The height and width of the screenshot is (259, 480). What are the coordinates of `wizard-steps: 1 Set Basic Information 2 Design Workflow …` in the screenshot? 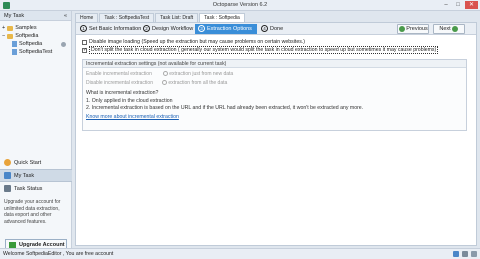 It's located at (276, 29).